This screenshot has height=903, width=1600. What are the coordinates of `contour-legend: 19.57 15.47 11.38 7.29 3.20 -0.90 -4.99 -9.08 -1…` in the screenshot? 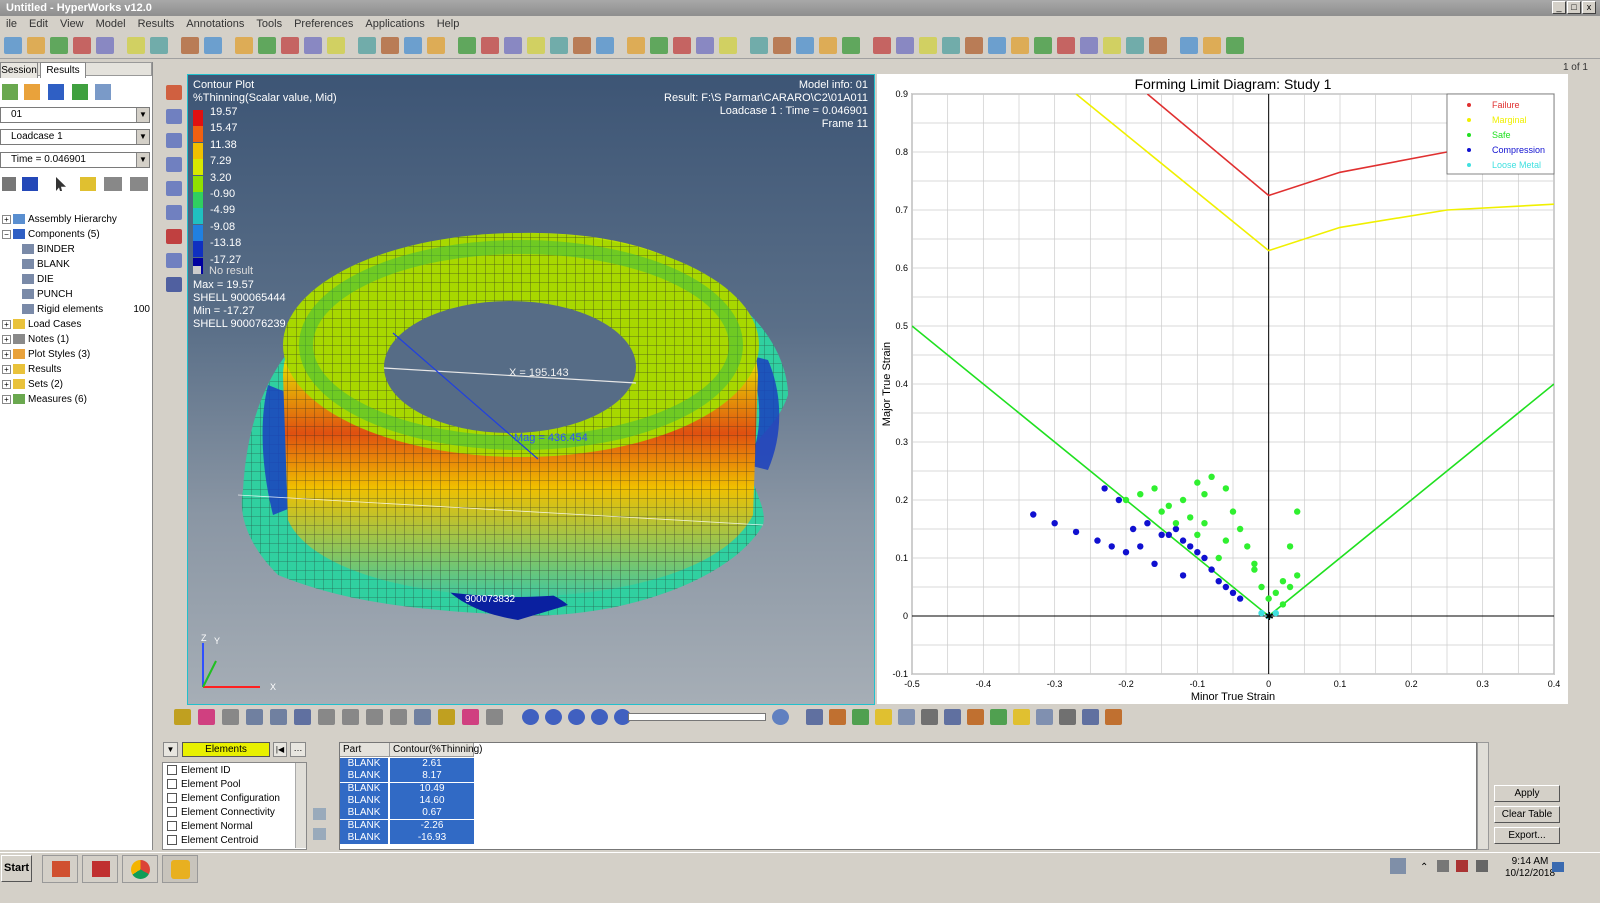 It's located at (238, 196).